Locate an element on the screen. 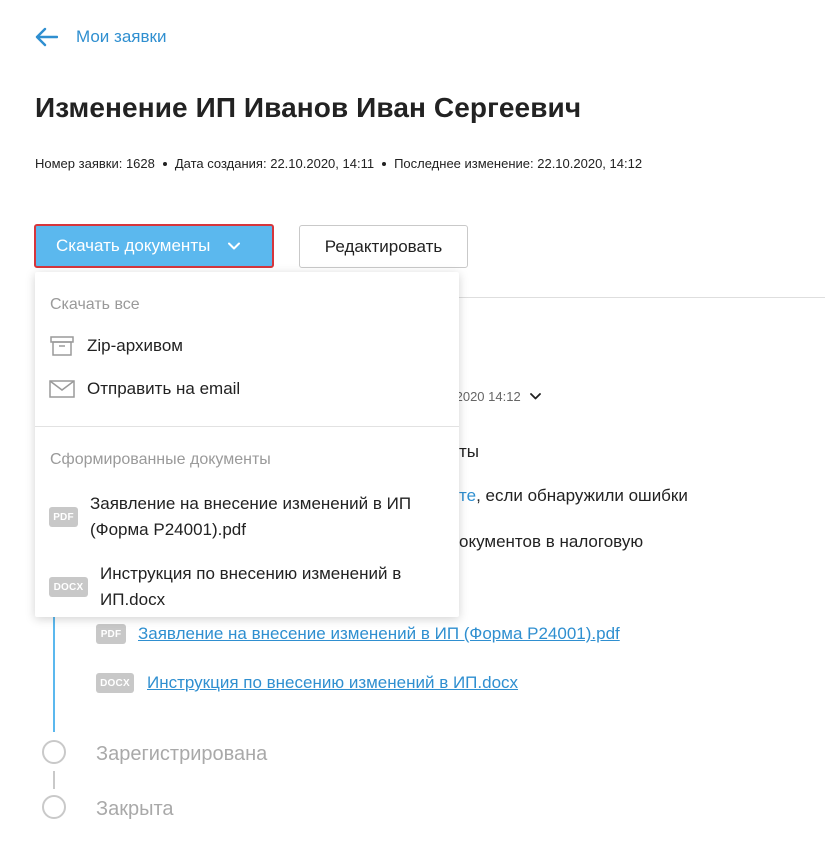 Image resolution: width=825 pixels, height=842 pixels. step-text-fragment: те, если обнаружили ошибки is located at coordinates (573, 496).